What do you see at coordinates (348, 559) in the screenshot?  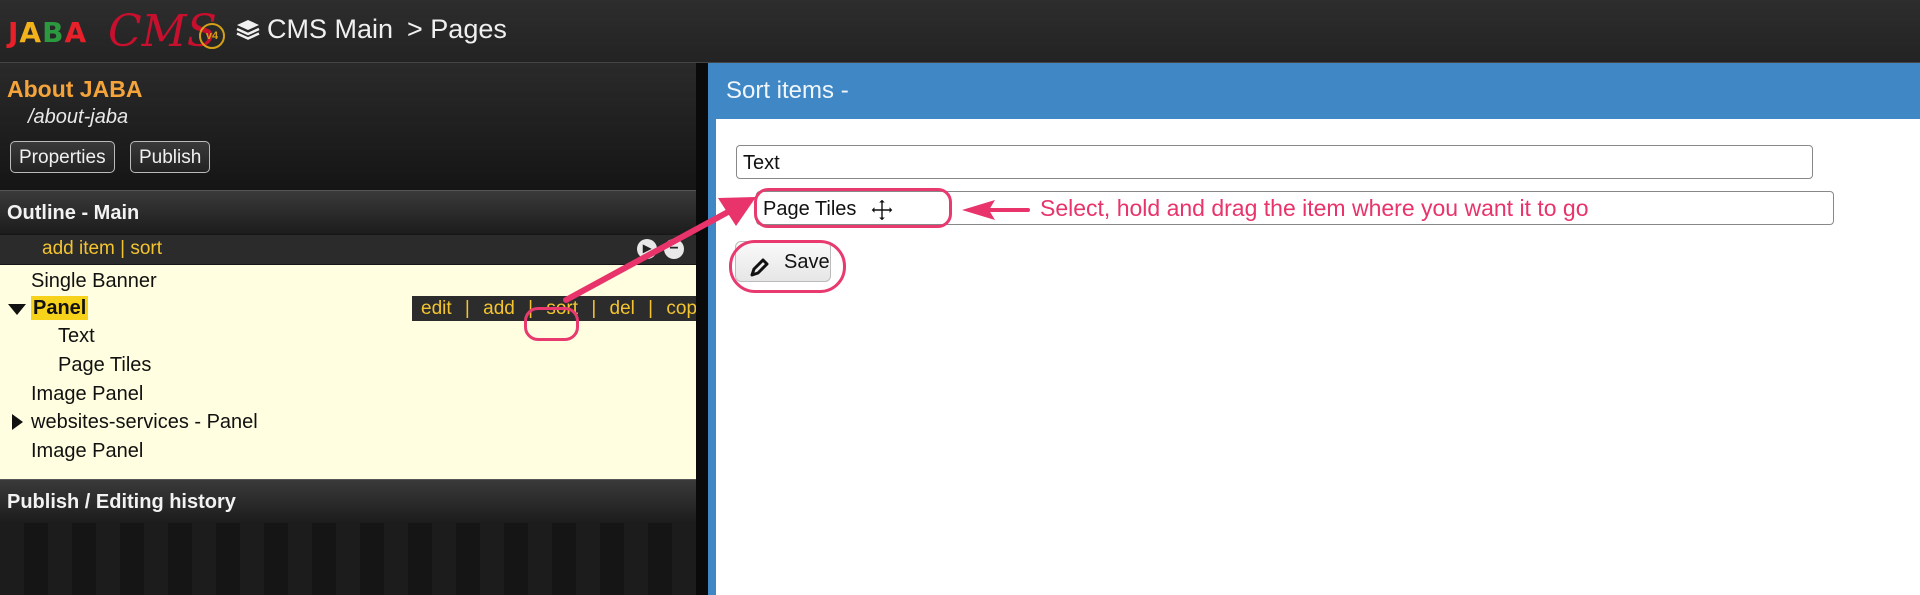 I see `history-area` at bounding box center [348, 559].